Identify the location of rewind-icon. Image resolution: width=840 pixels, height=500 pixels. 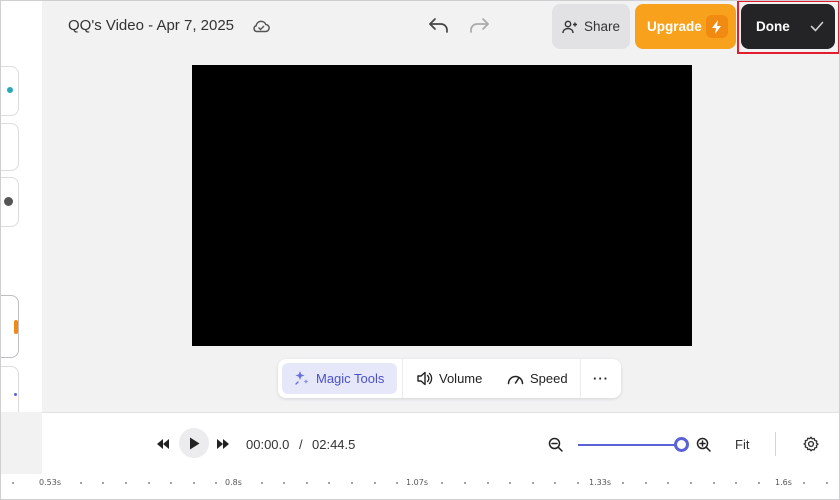
(163, 444).